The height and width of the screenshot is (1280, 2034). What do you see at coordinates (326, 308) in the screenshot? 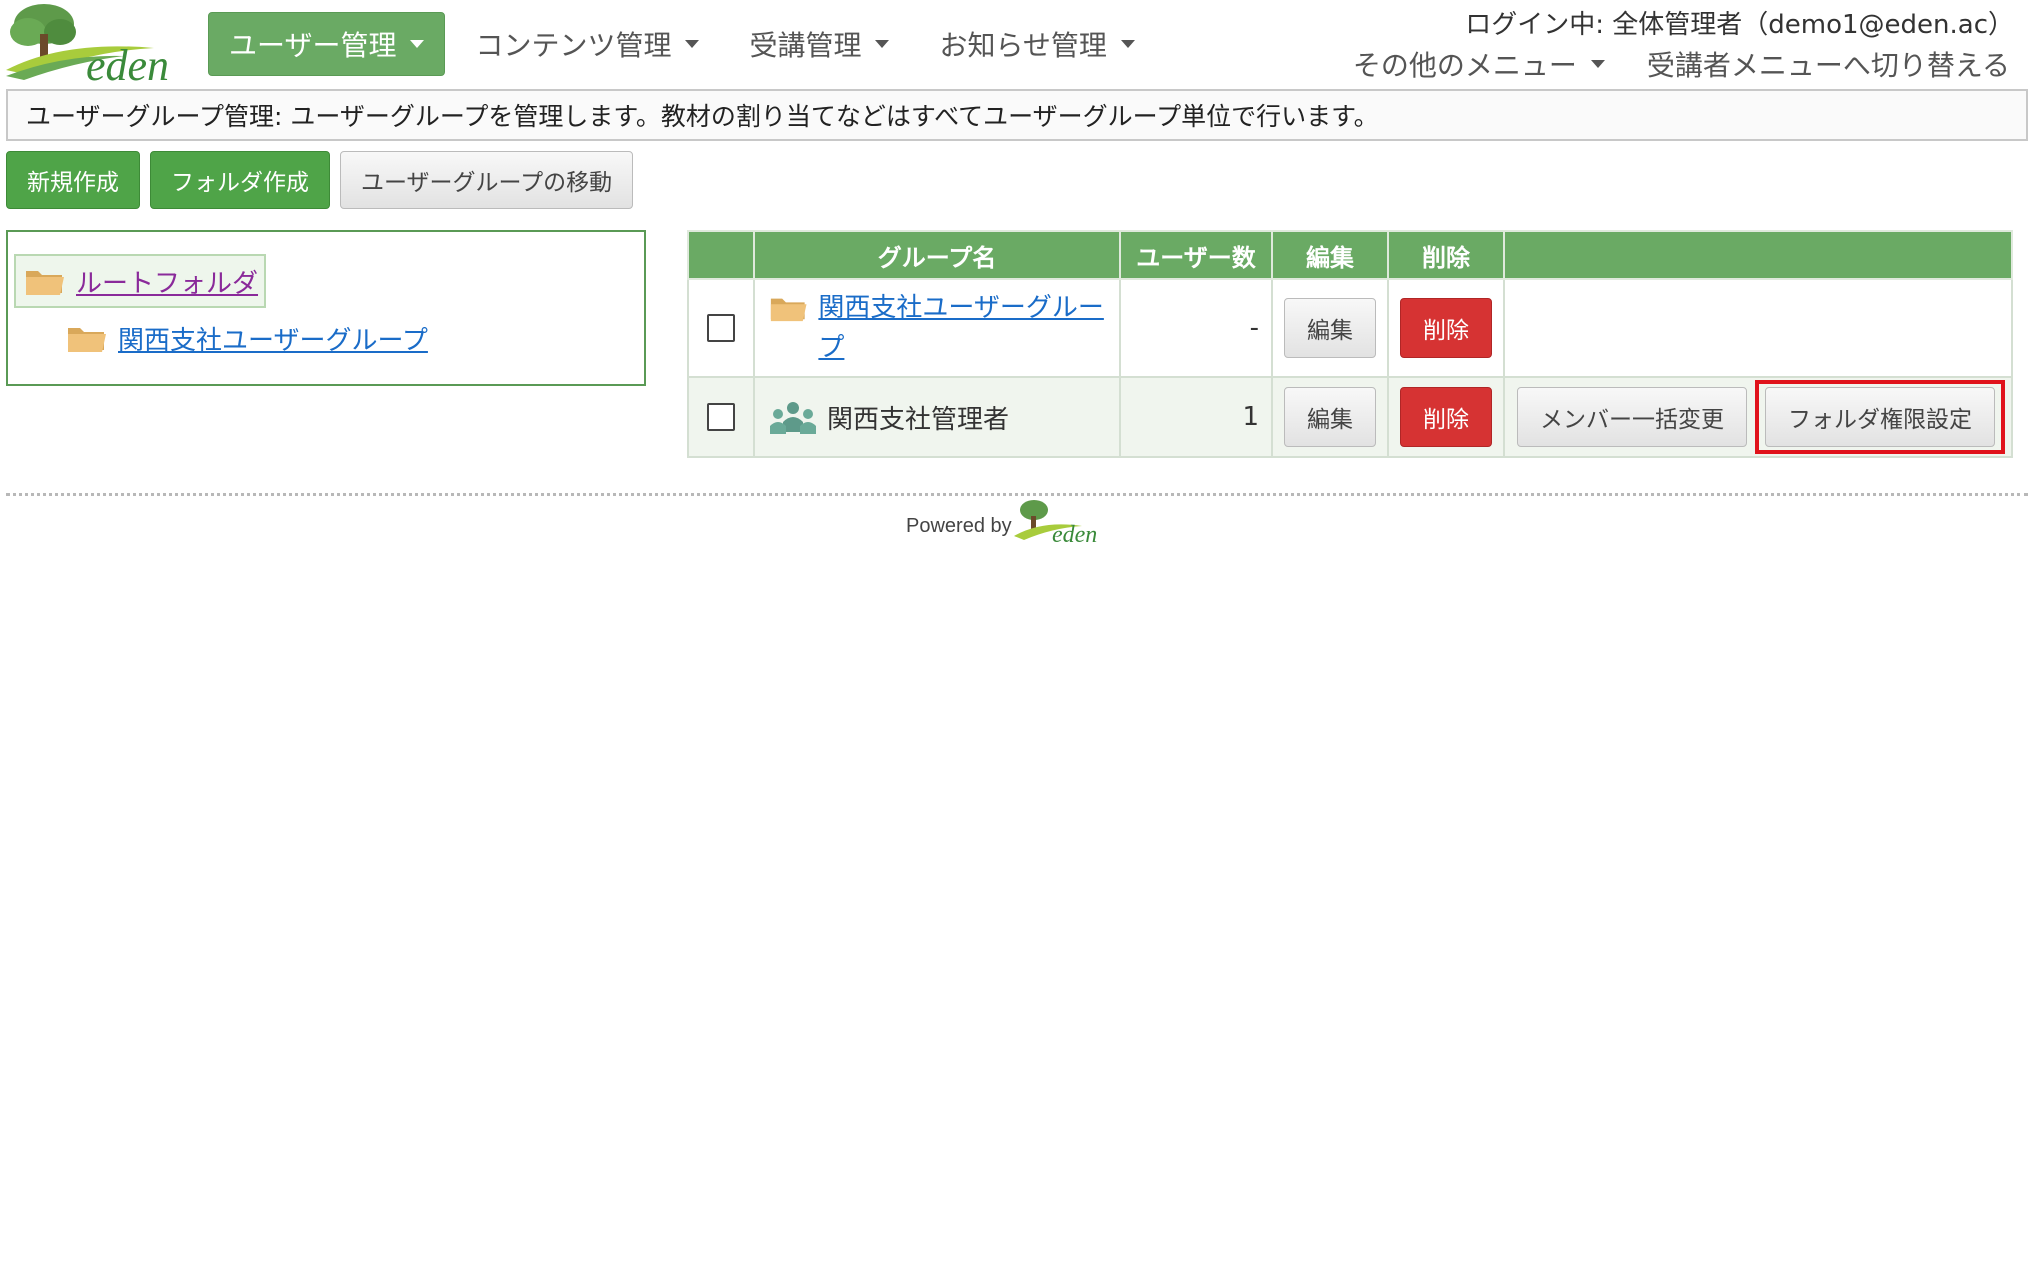
I see `folder-tree: ルートフォルダ 関西支社ユーザーグループ` at bounding box center [326, 308].